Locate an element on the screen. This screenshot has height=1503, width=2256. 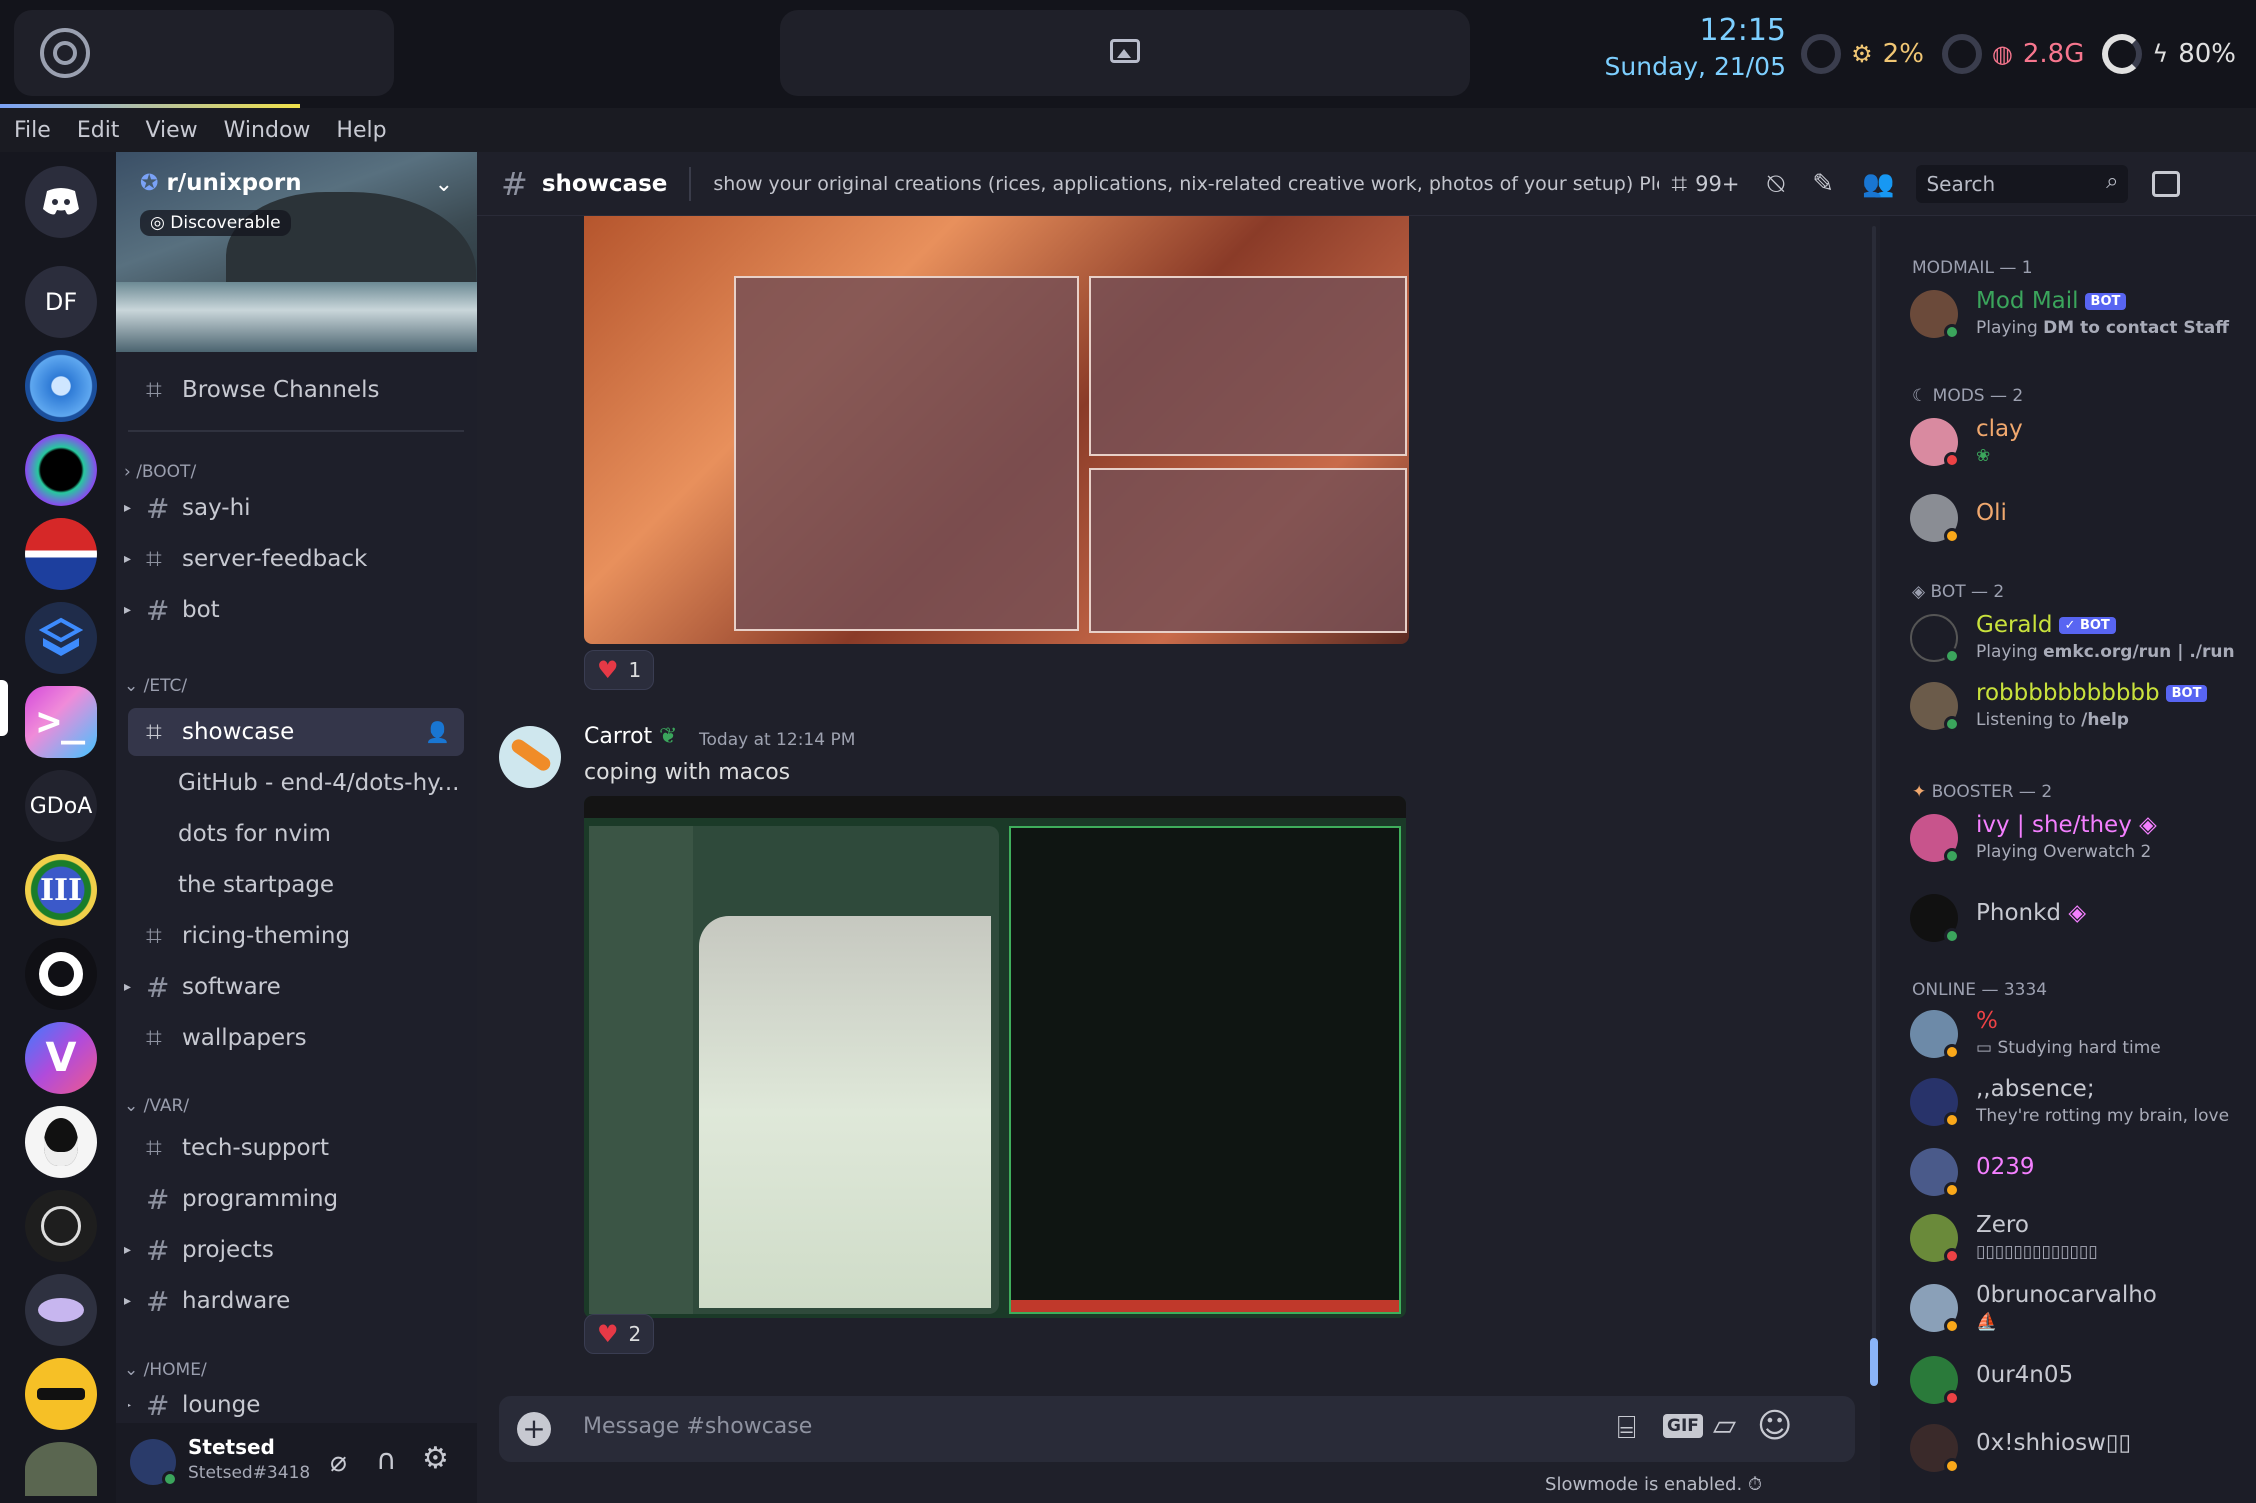
search-input: Search ⌕ is located at coordinates (2022, 183).